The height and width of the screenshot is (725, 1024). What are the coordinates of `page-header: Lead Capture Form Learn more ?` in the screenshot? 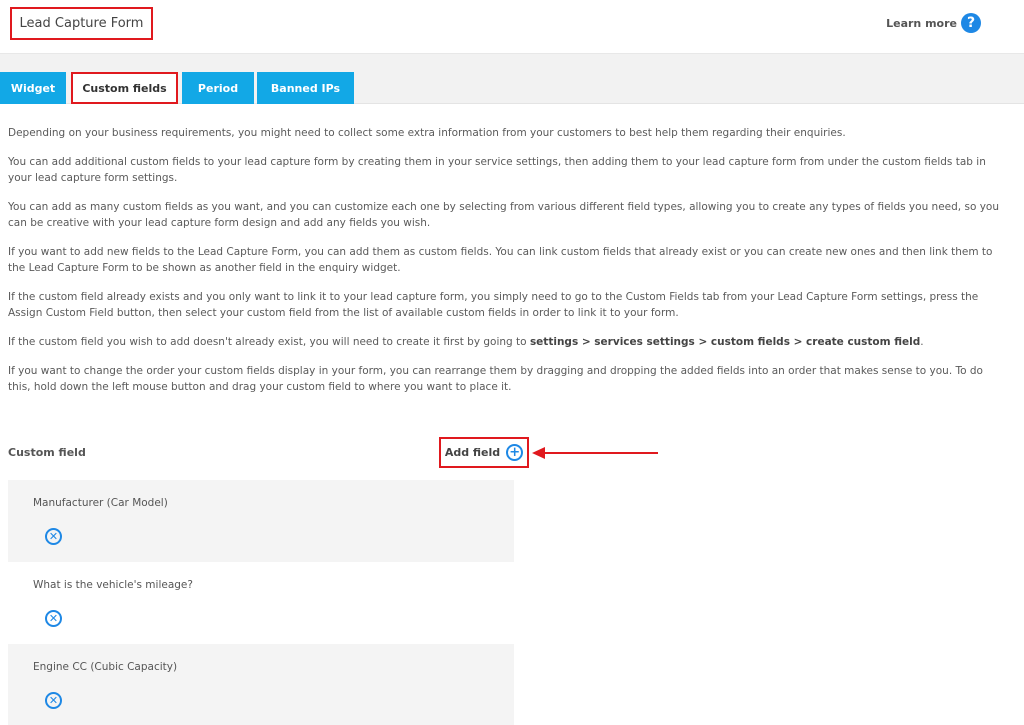 It's located at (512, 27).